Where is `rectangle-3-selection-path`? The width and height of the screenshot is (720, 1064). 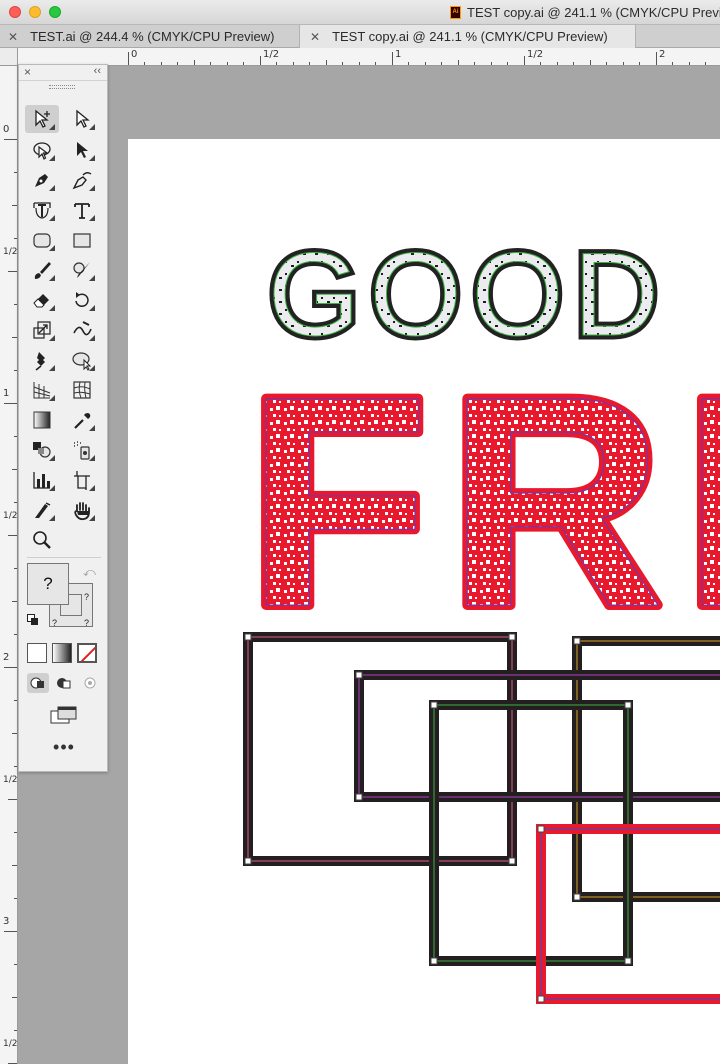
rectangle-3-selection-path is located at coordinates (539, 736).